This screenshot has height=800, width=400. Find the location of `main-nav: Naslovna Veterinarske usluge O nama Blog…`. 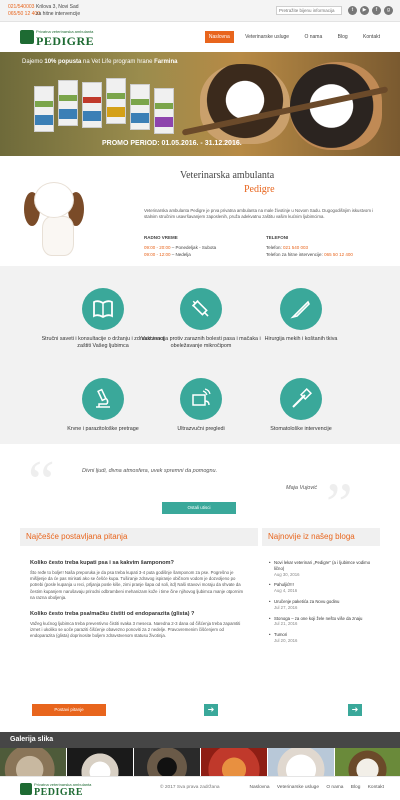

main-nav: Naslovna Veterinarske usluge O nama Blog… is located at coordinates (291, 37).